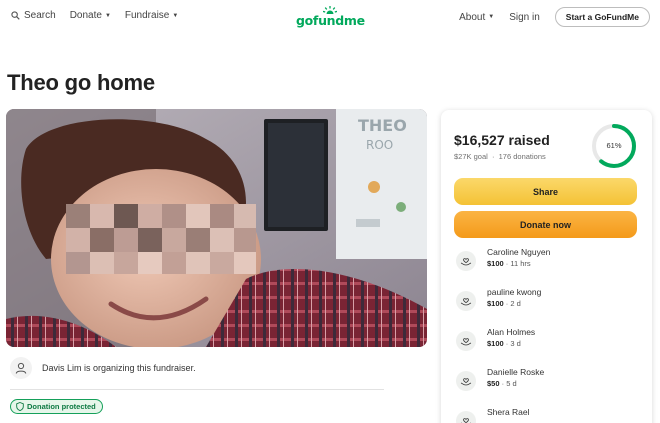 The image size is (660, 423). I want to click on goal-amount: $27K goal, so click(471, 156).